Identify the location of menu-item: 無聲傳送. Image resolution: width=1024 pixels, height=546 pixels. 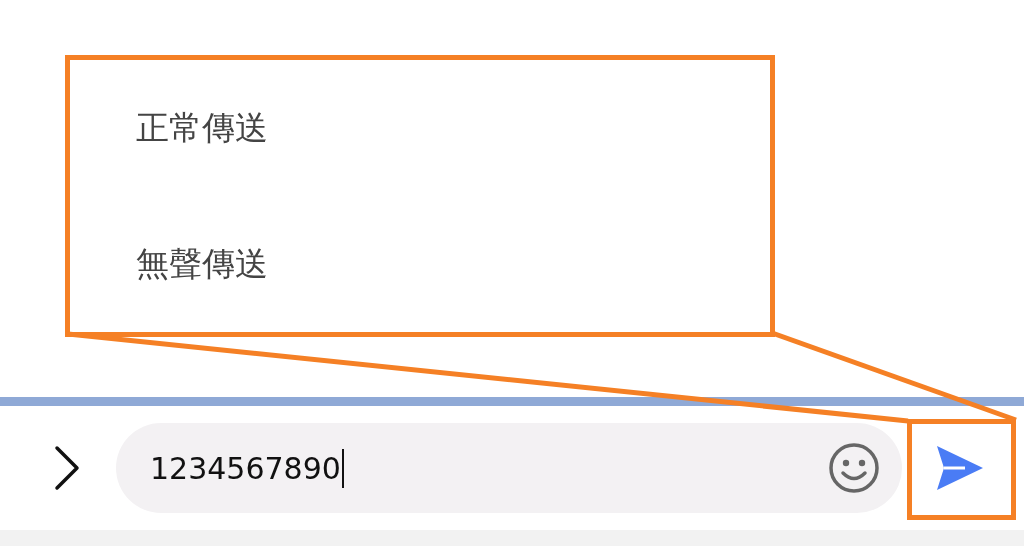
(202, 264).